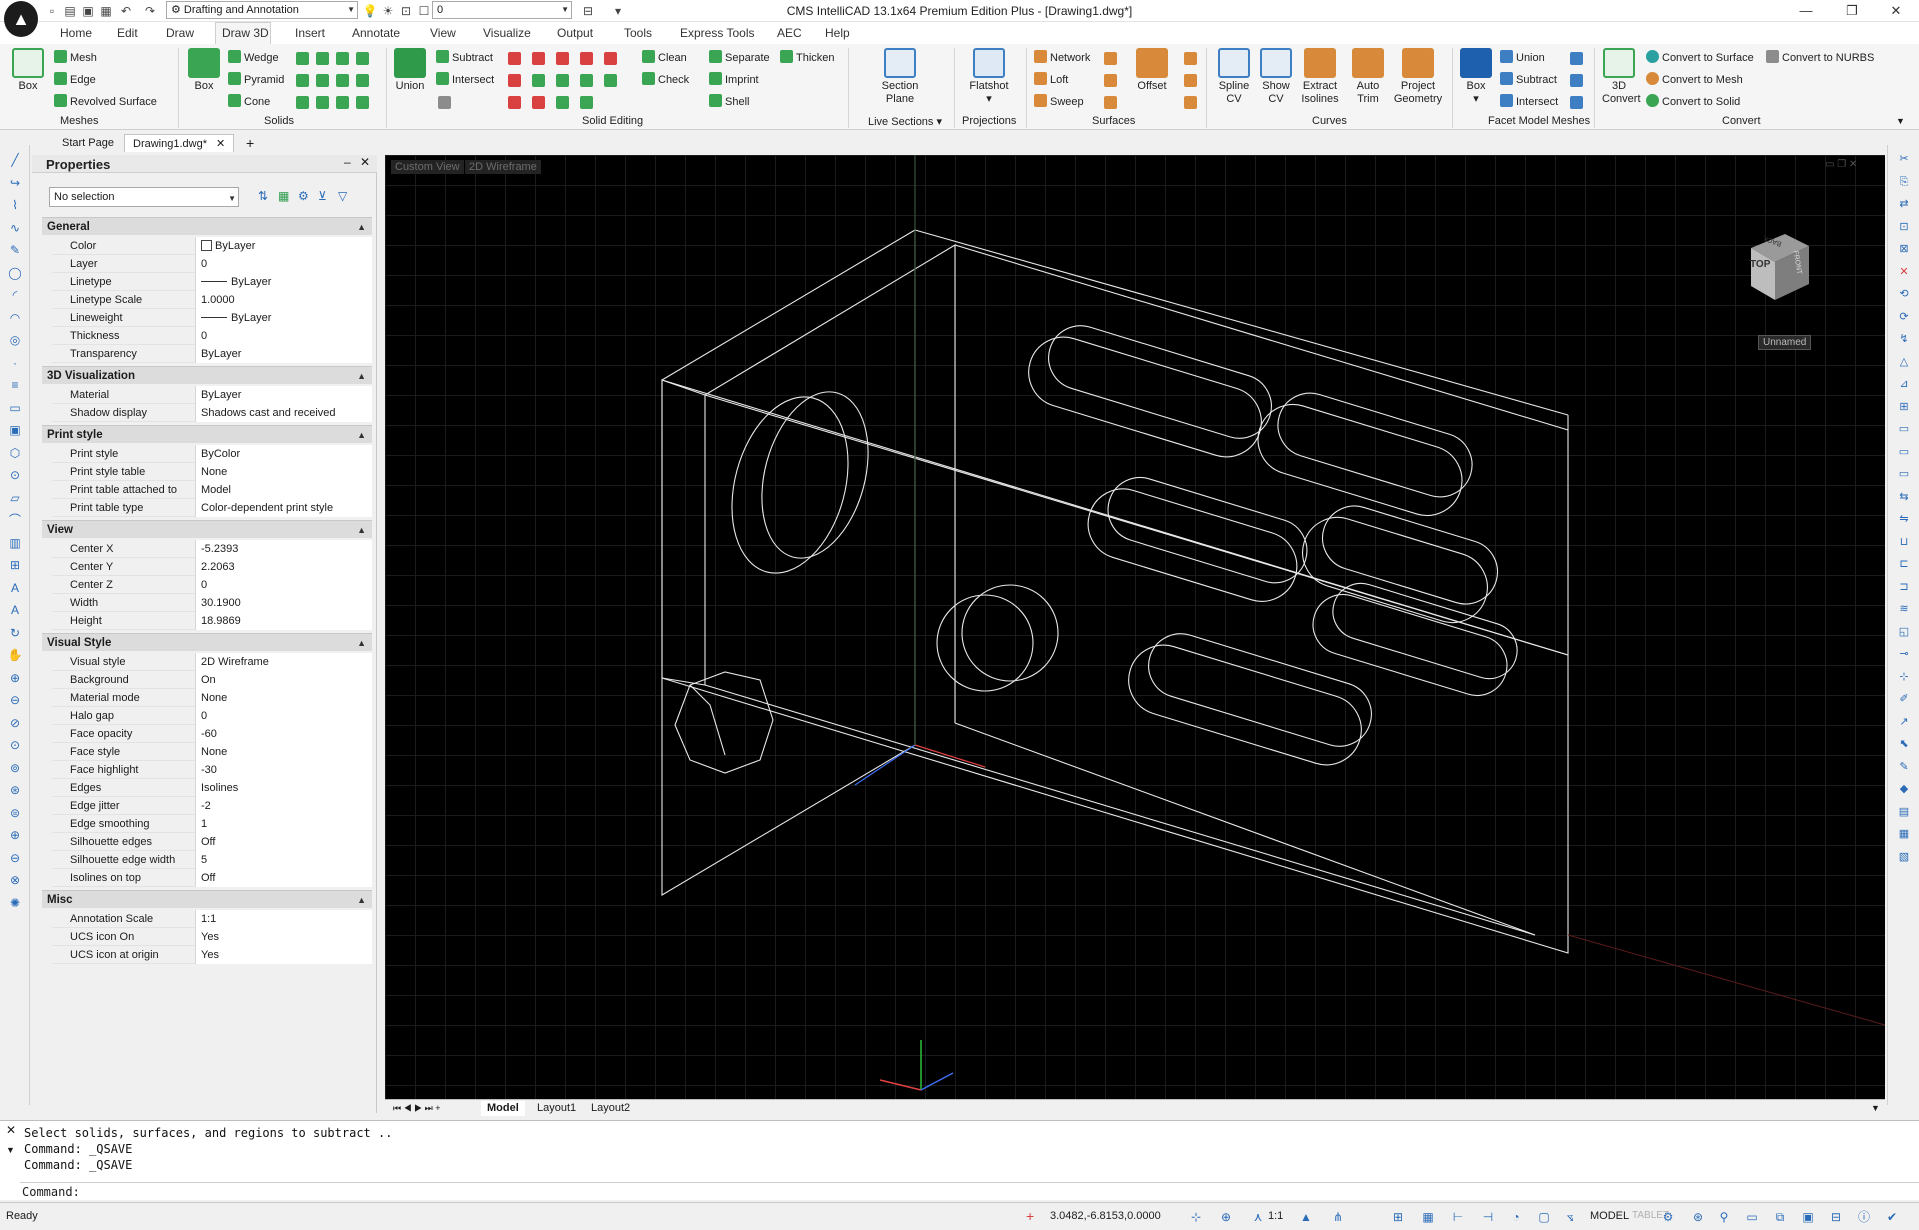 The width and height of the screenshot is (1919, 1230). I want to click on property-row: Material ByLayer, so click(212, 395).